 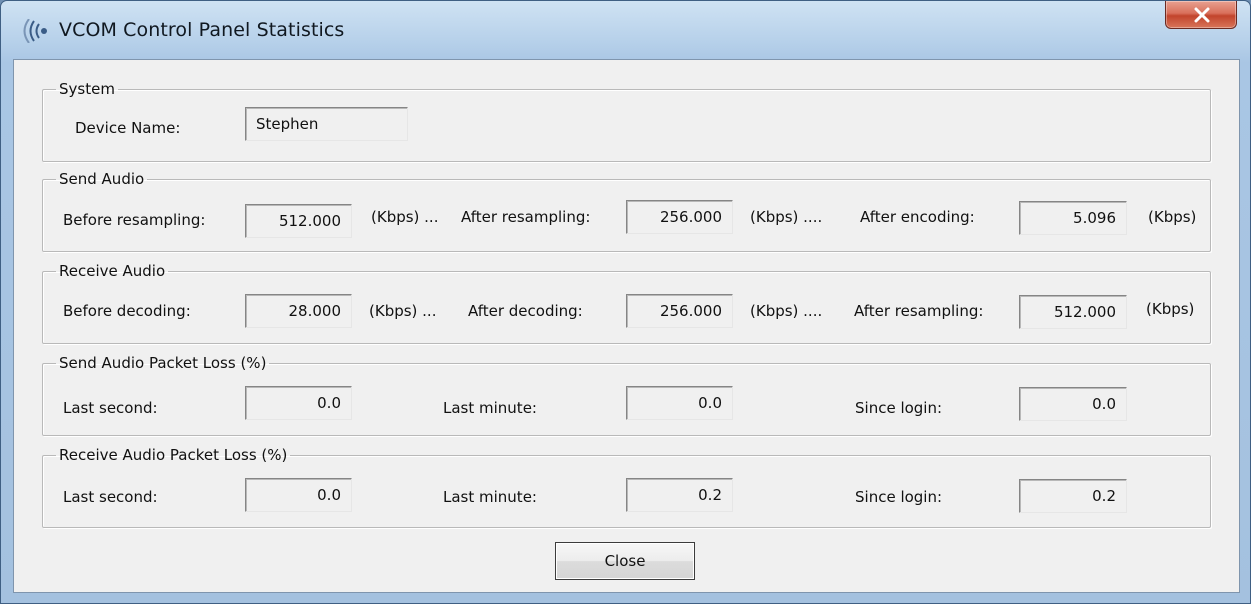 I want to click on receive-after-decoding-field: 256.000, so click(x=679, y=311).